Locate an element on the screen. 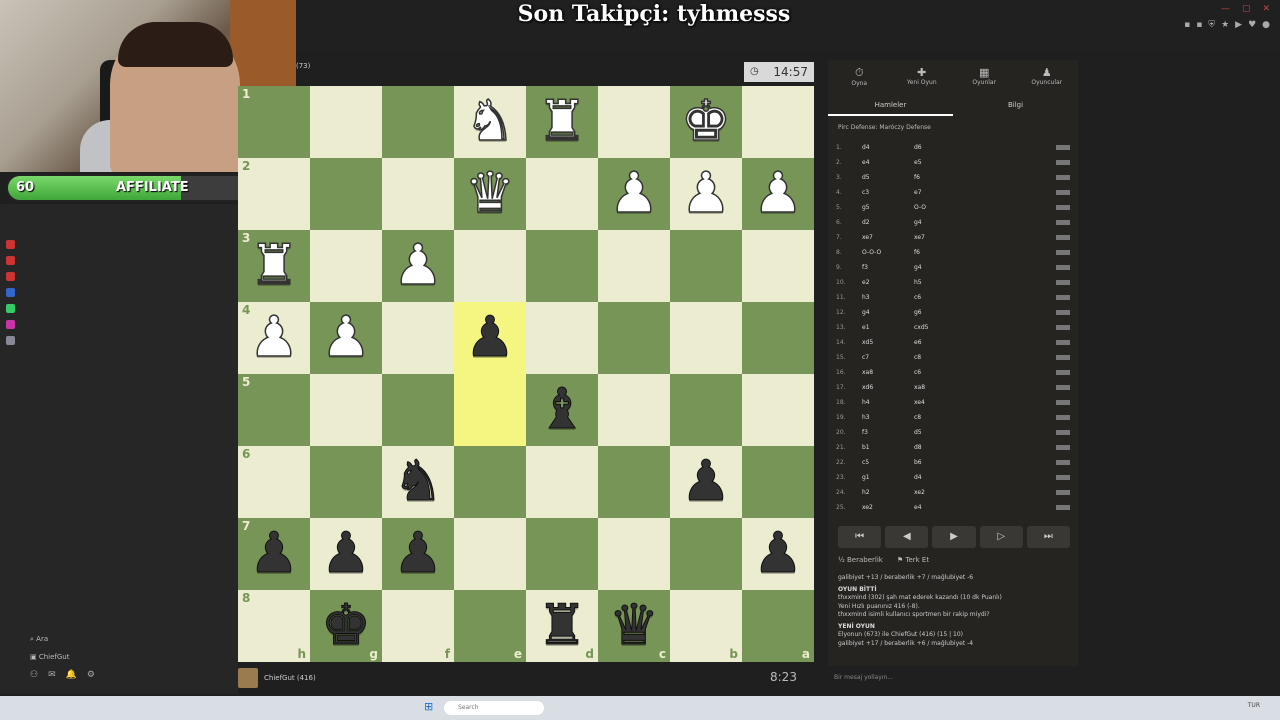 This screenshot has height=720, width=1280. move-row: 6. d2 g4 is located at coordinates (953, 222).